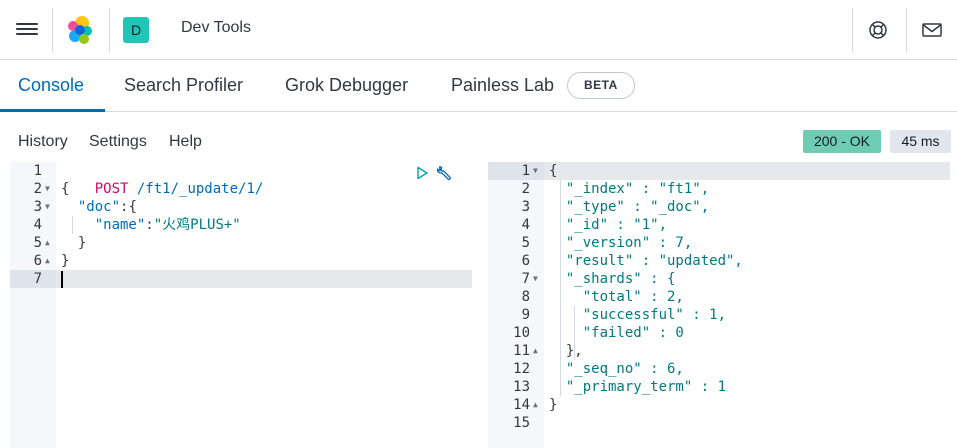  I want to click on line-number: 12, so click(521, 369).